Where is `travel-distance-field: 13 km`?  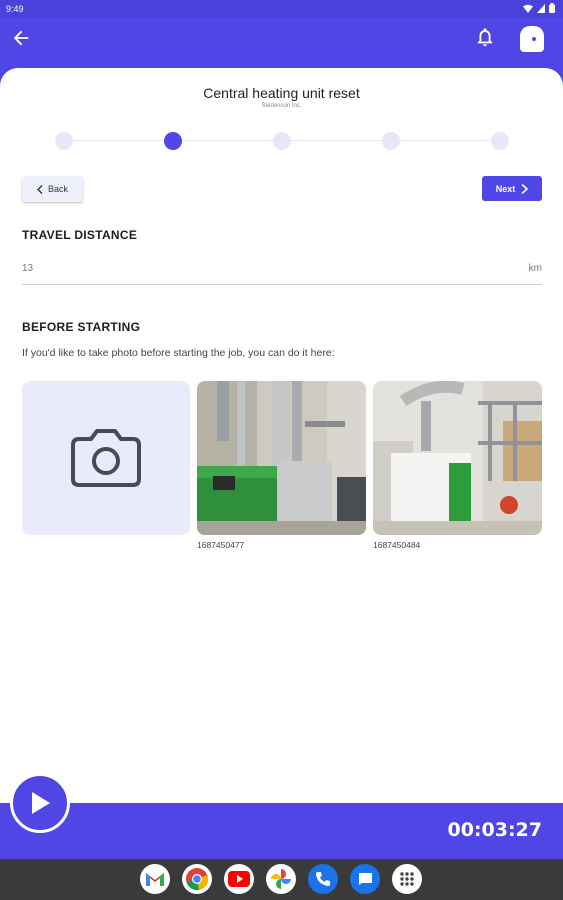 travel-distance-field: 13 km is located at coordinates (282, 270).